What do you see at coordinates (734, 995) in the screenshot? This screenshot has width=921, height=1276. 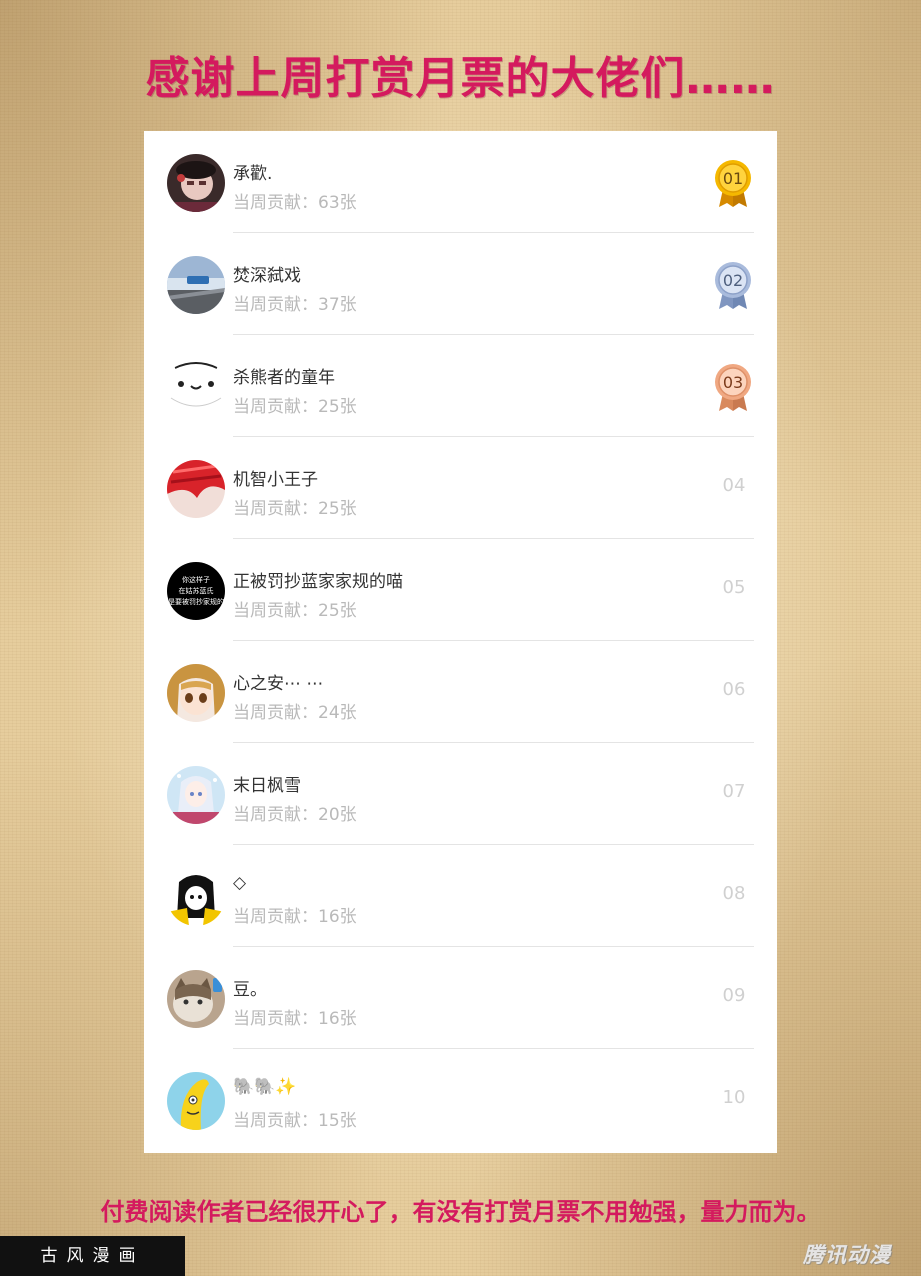 I see `rank-number: 09` at bounding box center [734, 995].